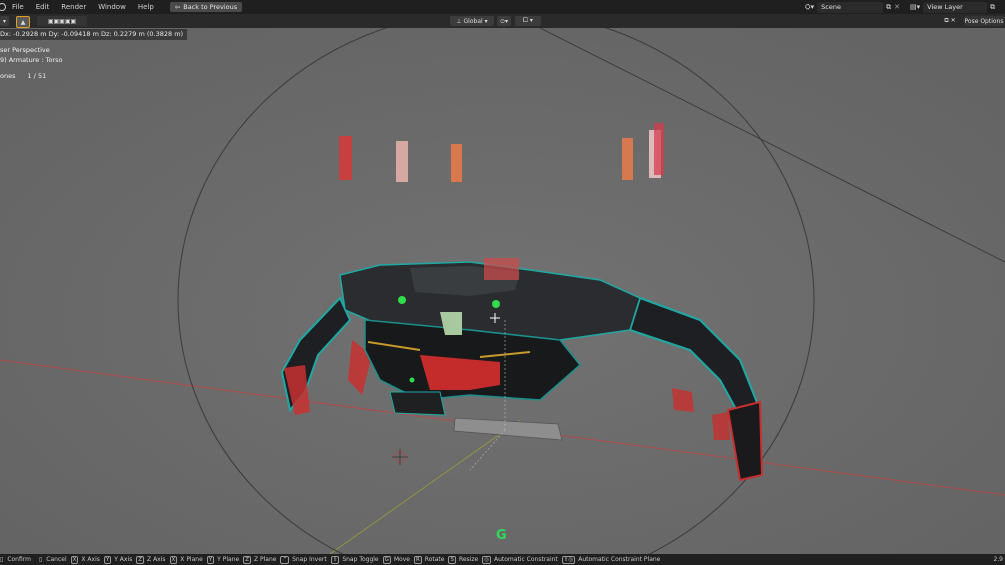 The height and width of the screenshot is (565, 1005). What do you see at coordinates (998, 559) in the screenshot?
I see `version-text: 2.9` at bounding box center [998, 559].